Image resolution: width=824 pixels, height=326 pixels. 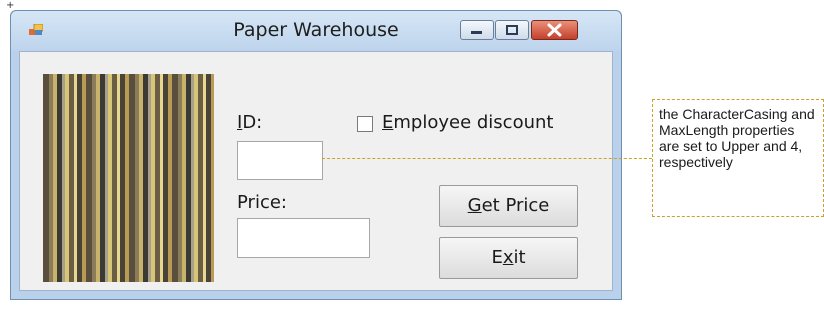 I want to click on callout-leader-line, so click(x=487, y=158).